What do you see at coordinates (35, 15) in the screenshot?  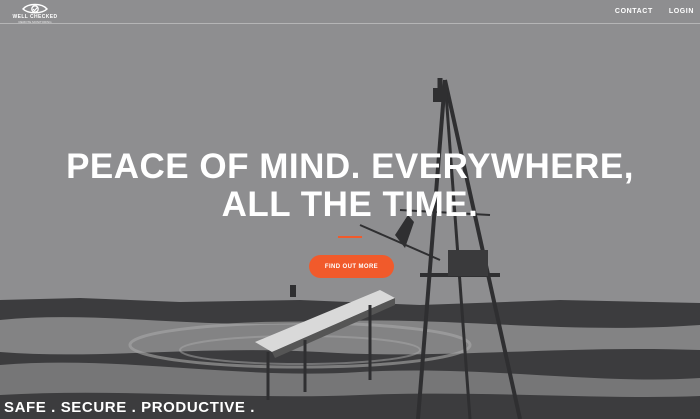 I see `brand-logo: WELL CHECKED REMOTE MONITORING` at bounding box center [35, 15].